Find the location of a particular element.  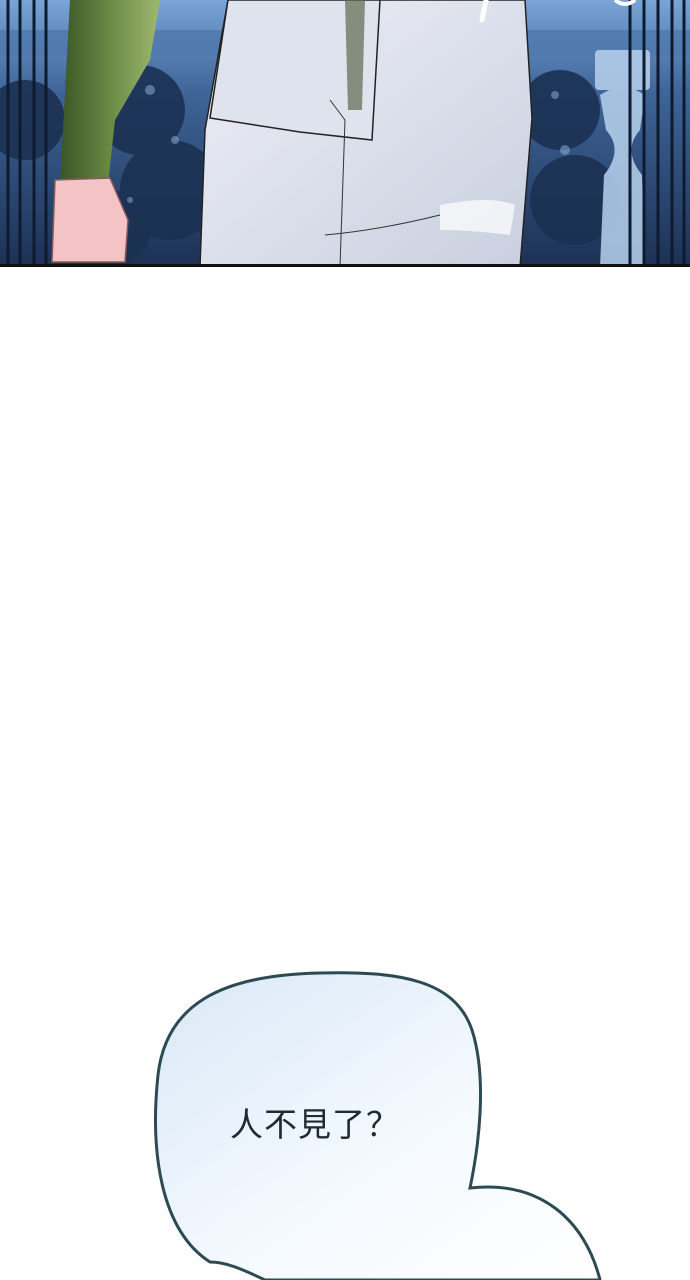

speech-bubble-text: 人不見了？ is located at coordinates (315, 1124).